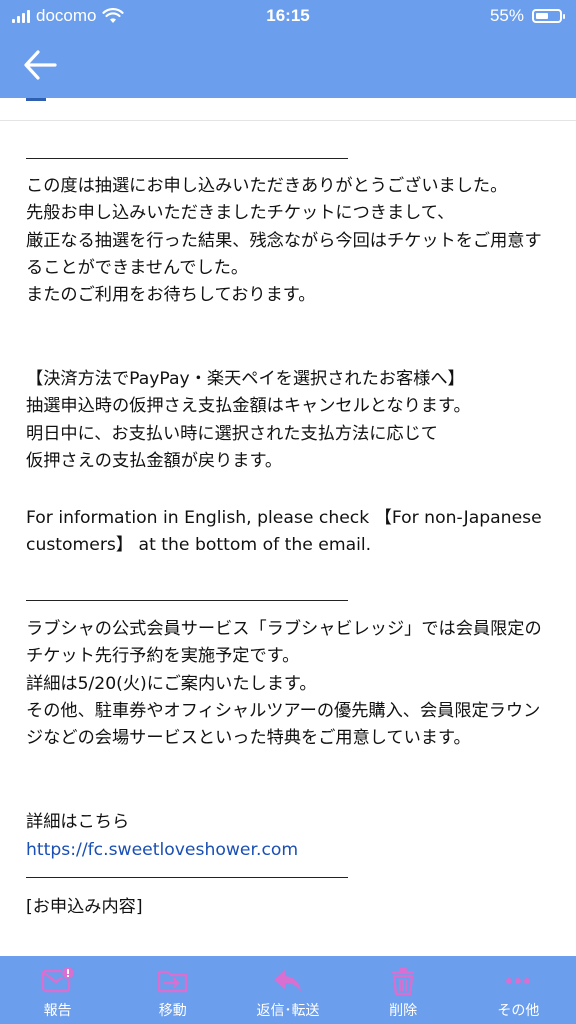 The height and width of the screenshot is (1024, 576). Describe the element at coordinates (173, 981) in the screenshot. I see `move-folder-icon` at that location.